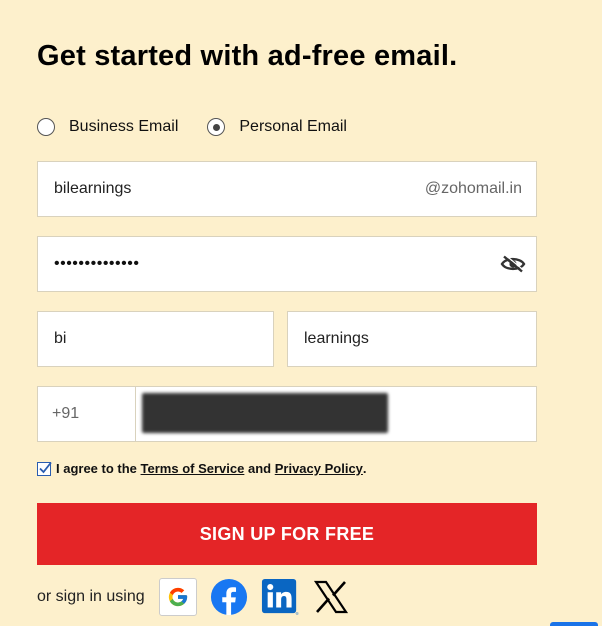  I want to click on country-code-select: +91, so click(87, 414).